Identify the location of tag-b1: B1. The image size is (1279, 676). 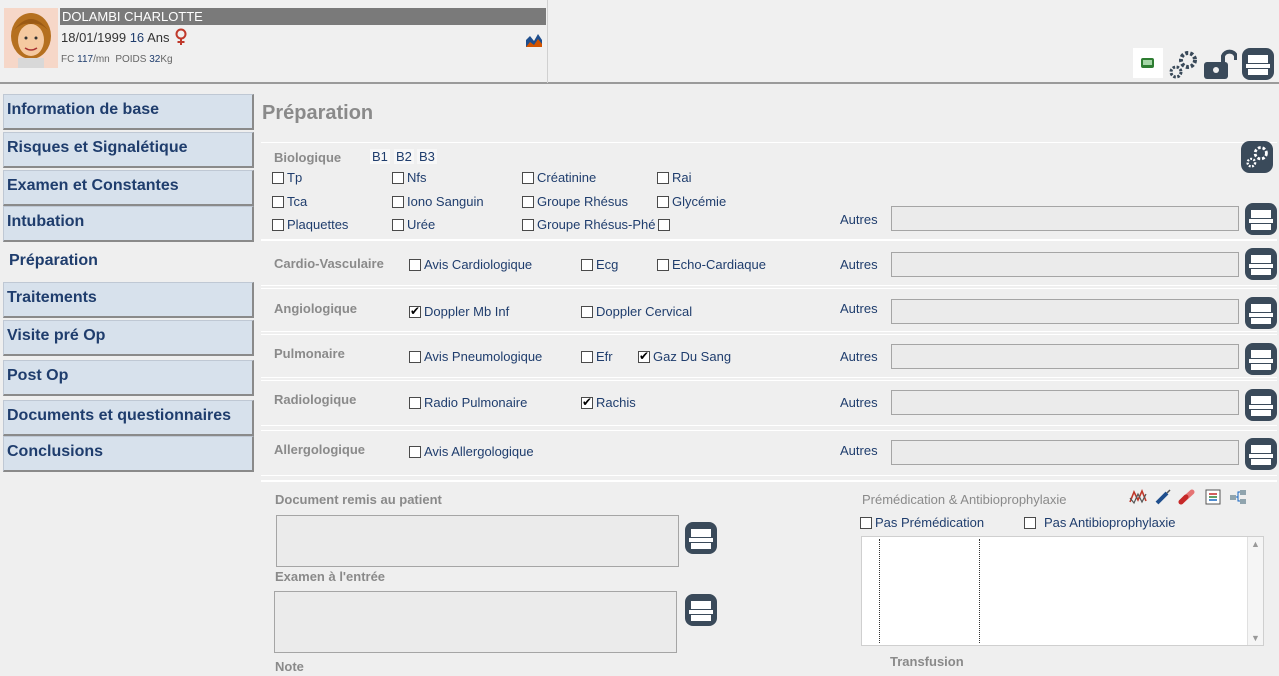
(380, 156).